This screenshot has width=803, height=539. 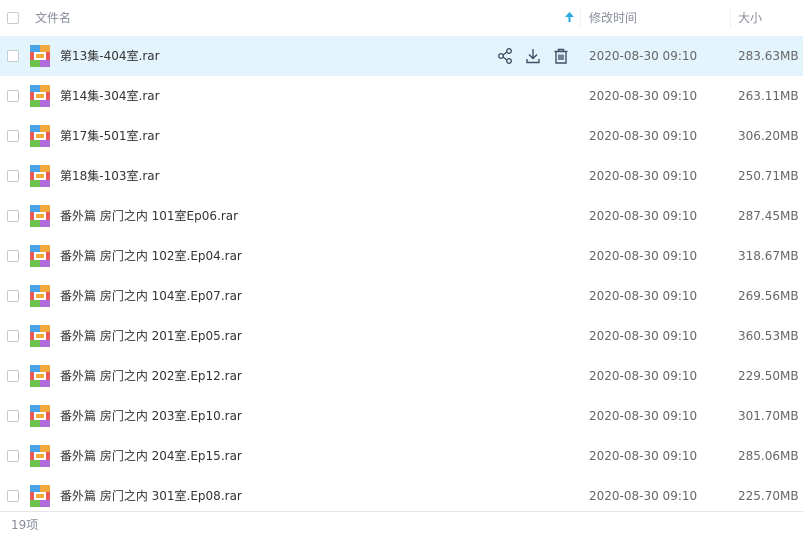 What do you see at coordinates (768, 336) in the screenshot?
I see `file-size: 360.53MB` at bounding box center [768, 336].